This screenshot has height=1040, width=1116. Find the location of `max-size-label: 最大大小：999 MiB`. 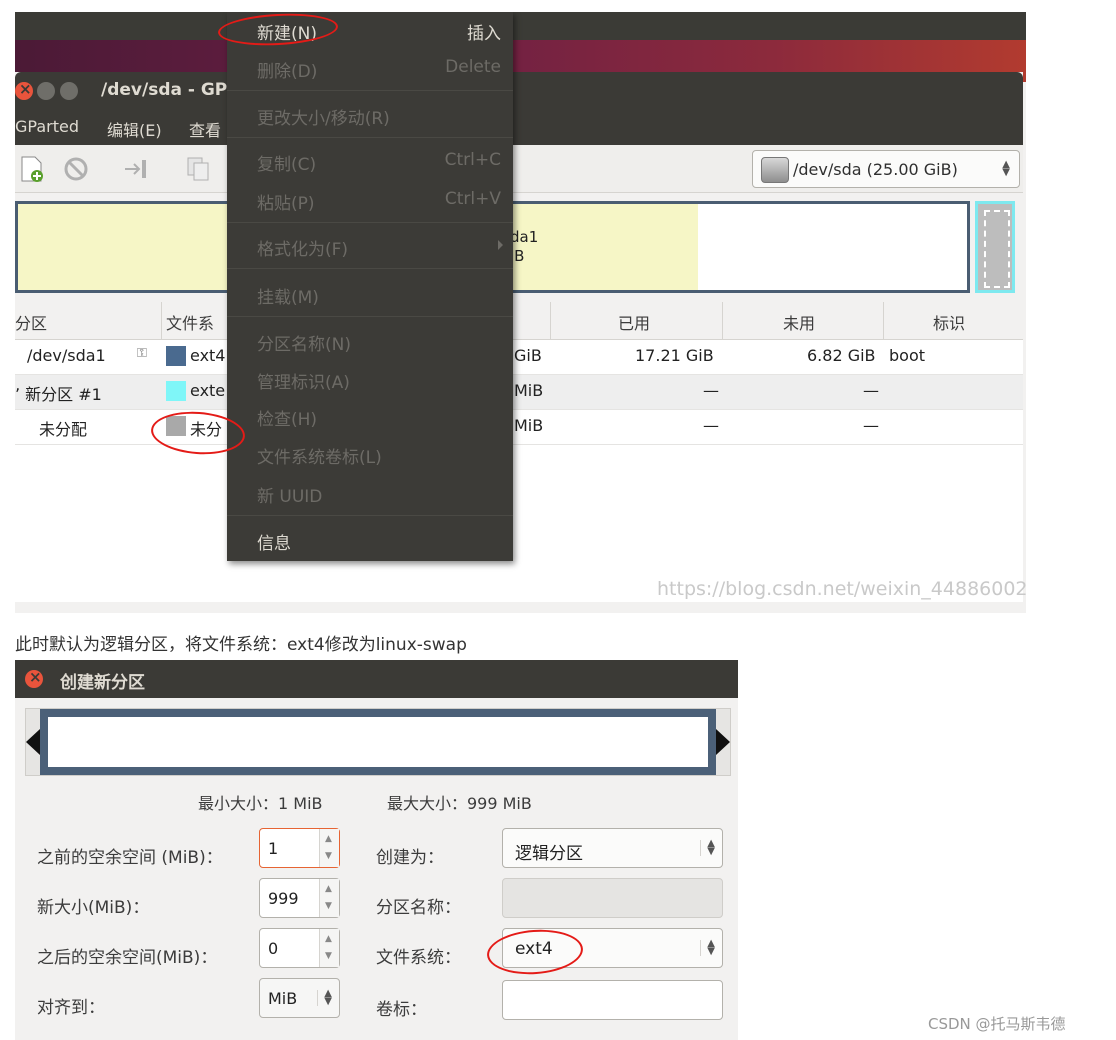

max-size-label: 最大大小：999 MiB is located at coordinates (459, 803).